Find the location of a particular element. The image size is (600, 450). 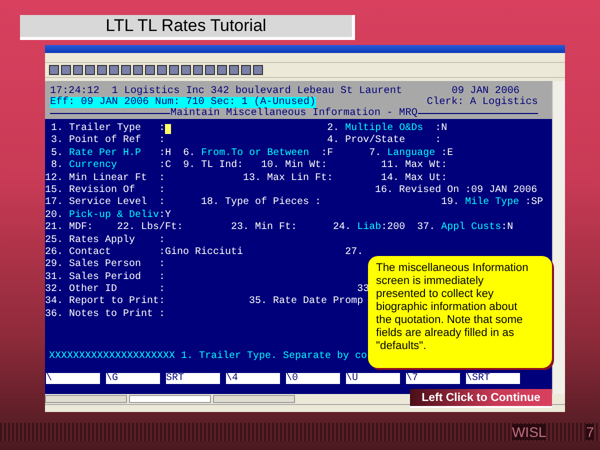

field-label: :C 9. TL Ind: 10. Min Wt: 11. Max Wt: is located at coordinates (303, 166).